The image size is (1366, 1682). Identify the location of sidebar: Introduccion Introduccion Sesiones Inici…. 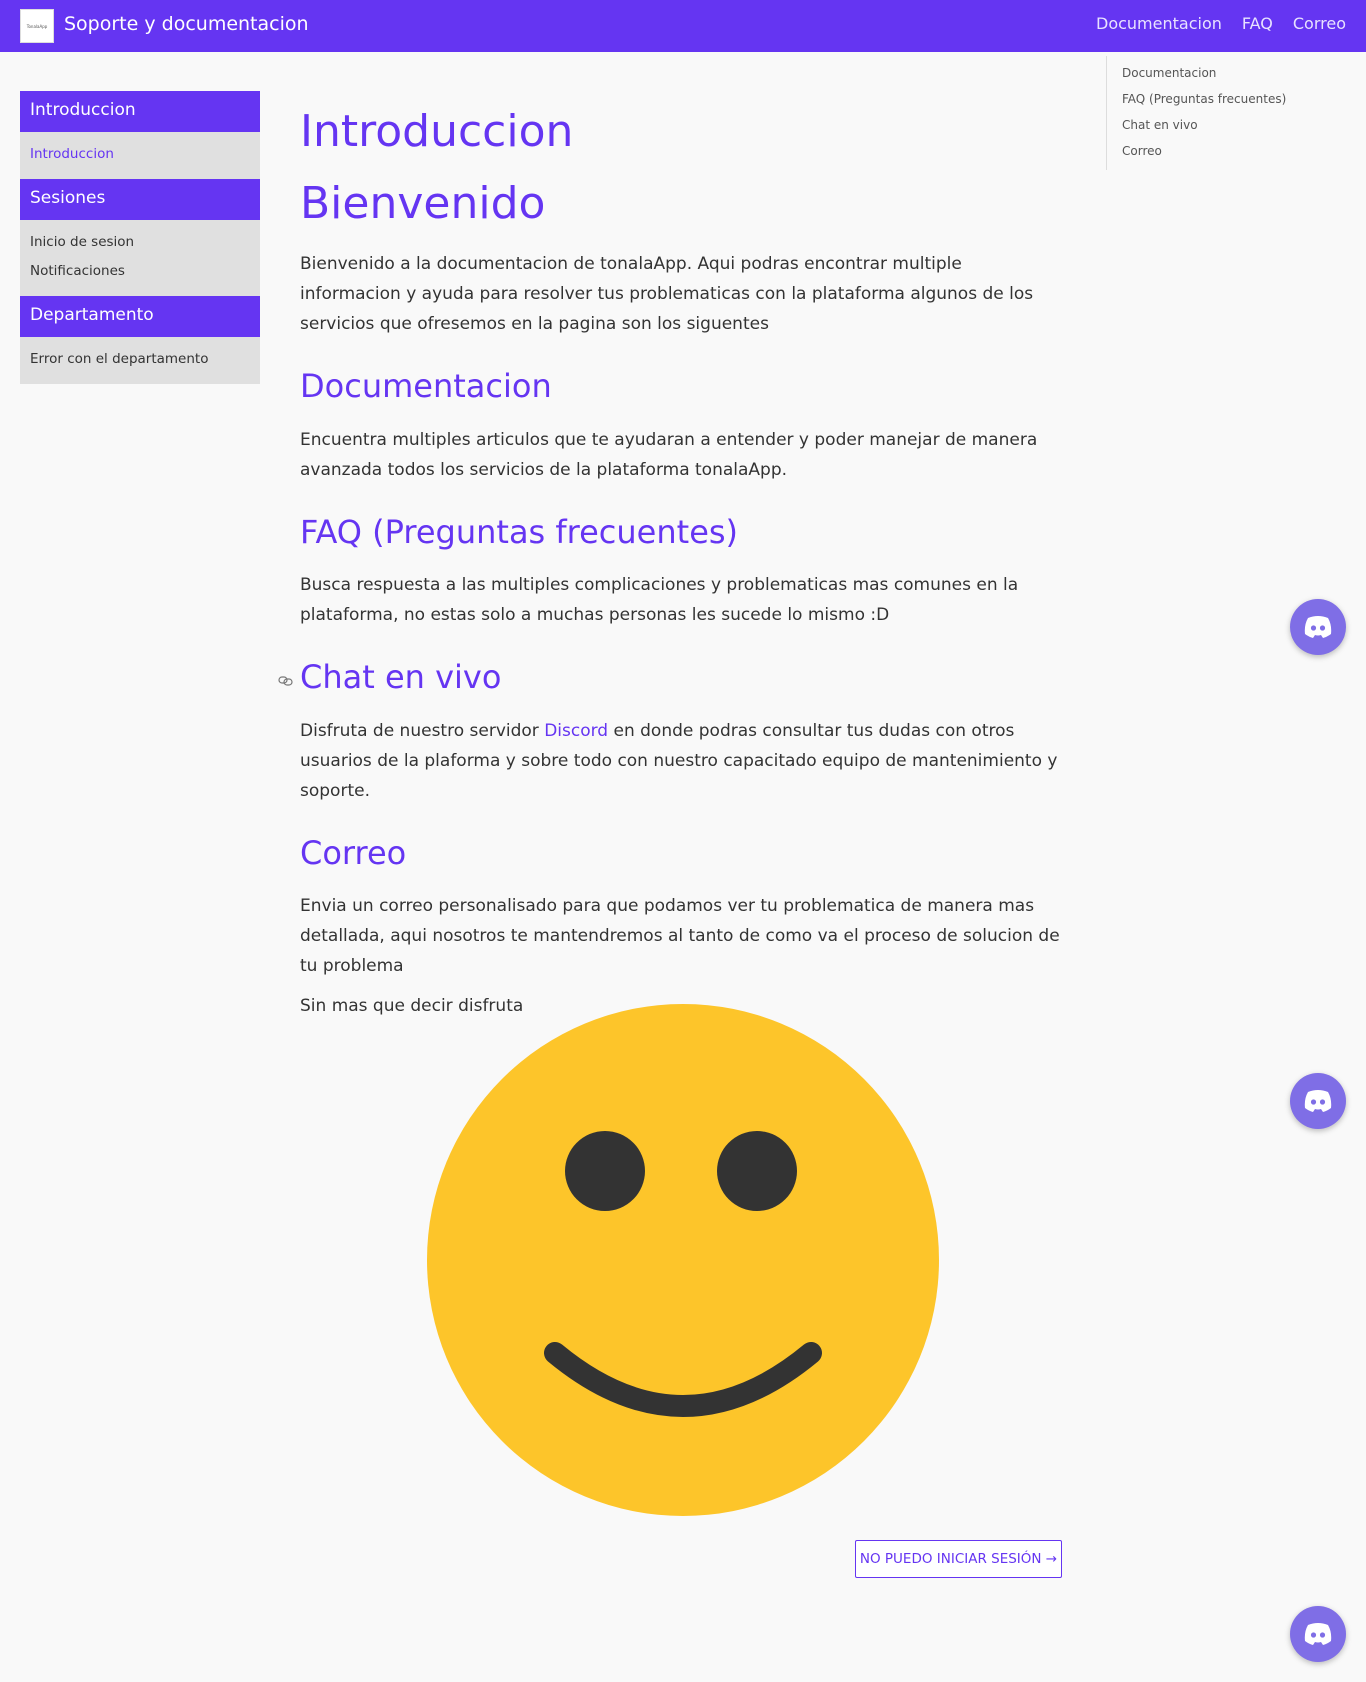
(140, 237).